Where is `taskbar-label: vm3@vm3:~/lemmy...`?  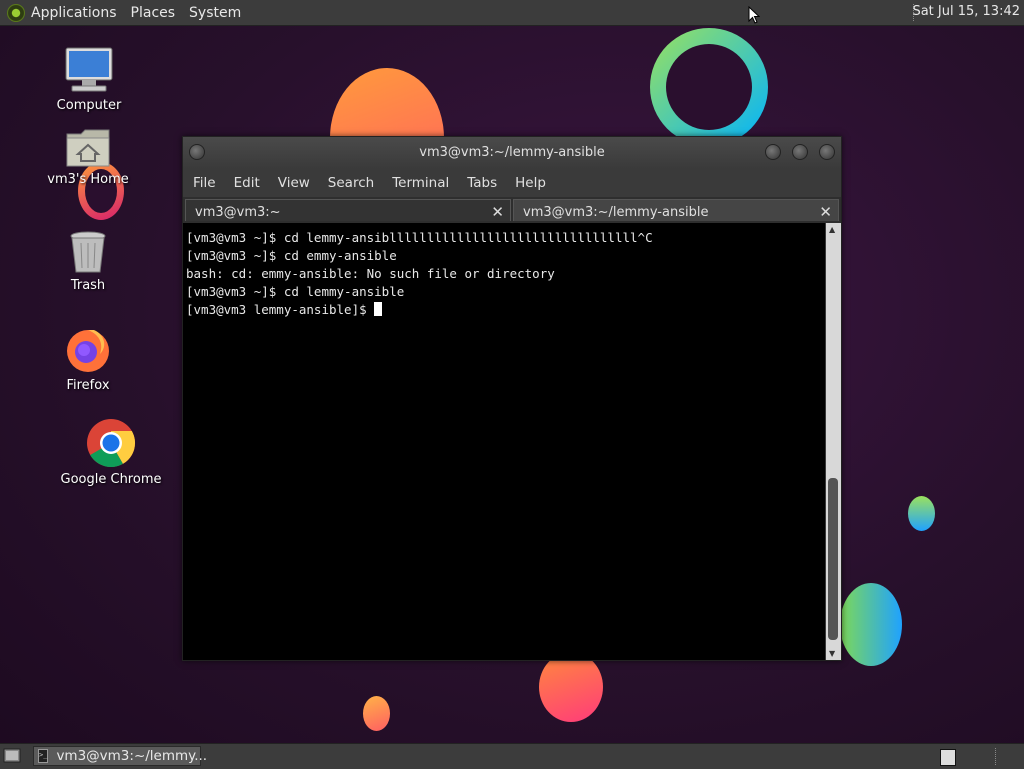
taskbar-label: vm3@vm3:~/lemmy... is located at coordinates (132, 756).